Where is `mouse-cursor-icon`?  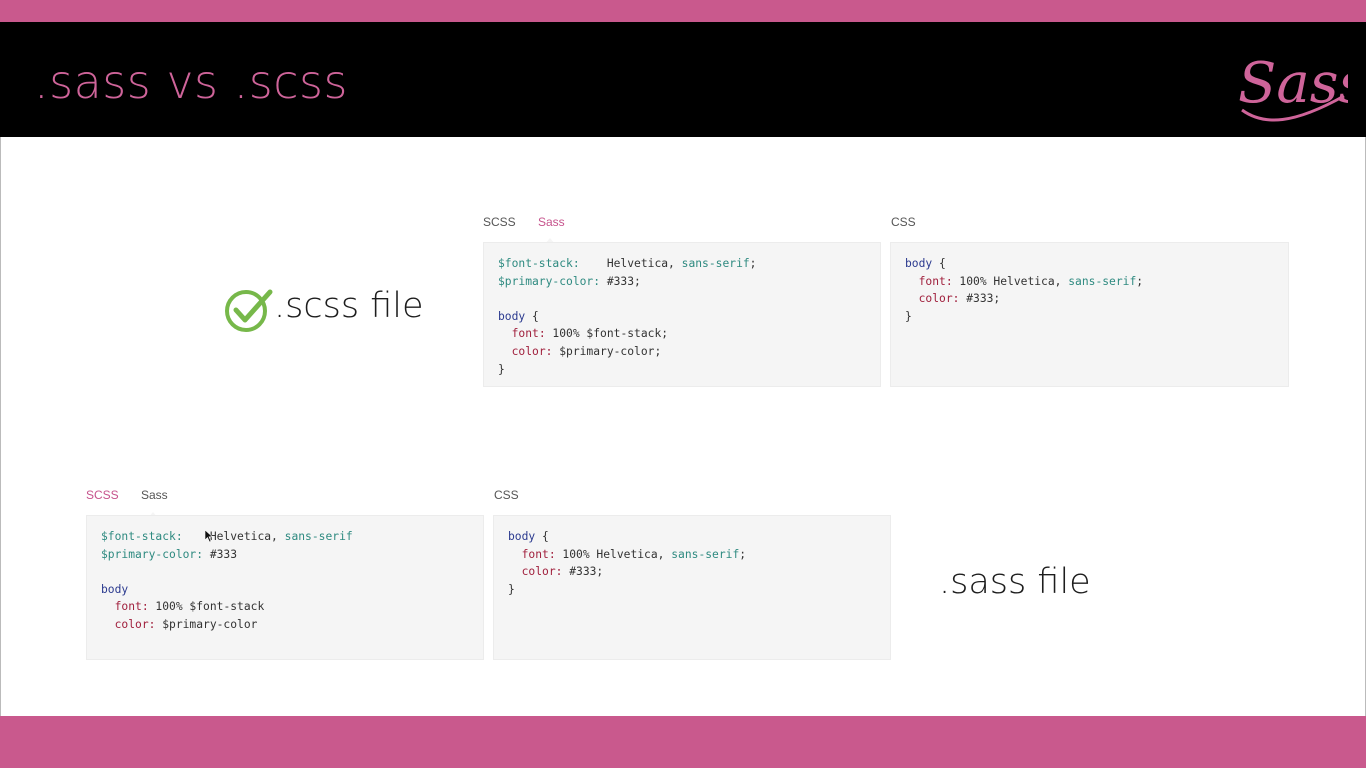
mouse-cursor-icon is located at coordinates (209, 536).